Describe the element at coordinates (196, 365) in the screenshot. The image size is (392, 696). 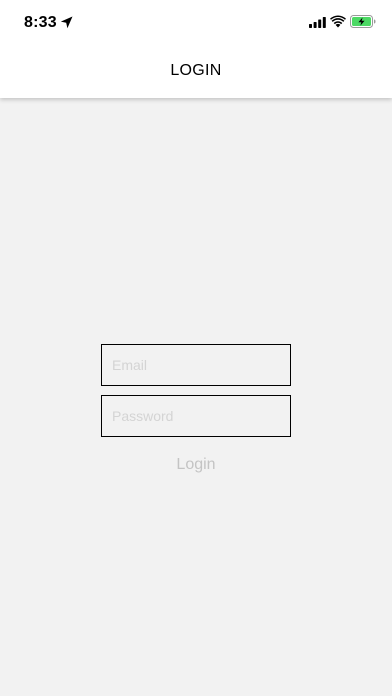
I see `email-field` at that location.